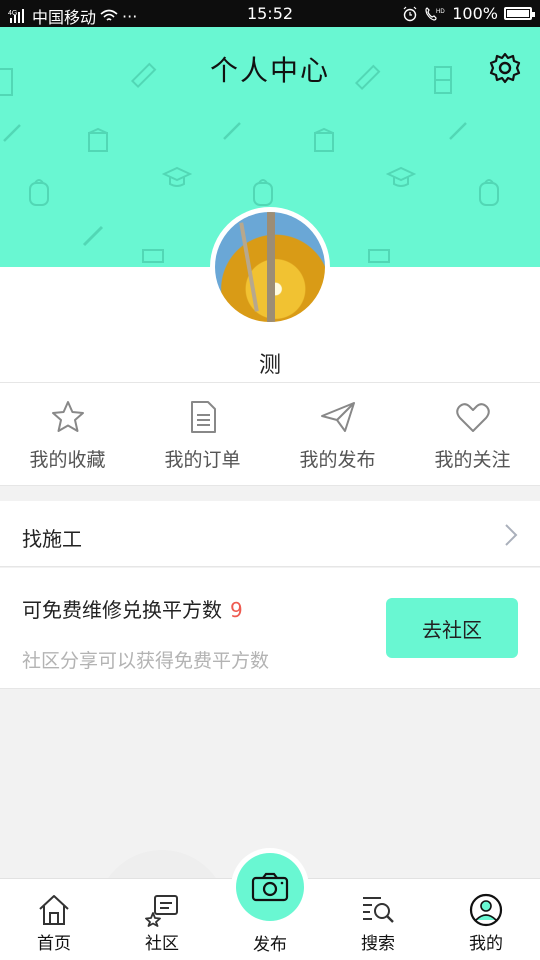  I want to click on star-icon, so click(67, 416).